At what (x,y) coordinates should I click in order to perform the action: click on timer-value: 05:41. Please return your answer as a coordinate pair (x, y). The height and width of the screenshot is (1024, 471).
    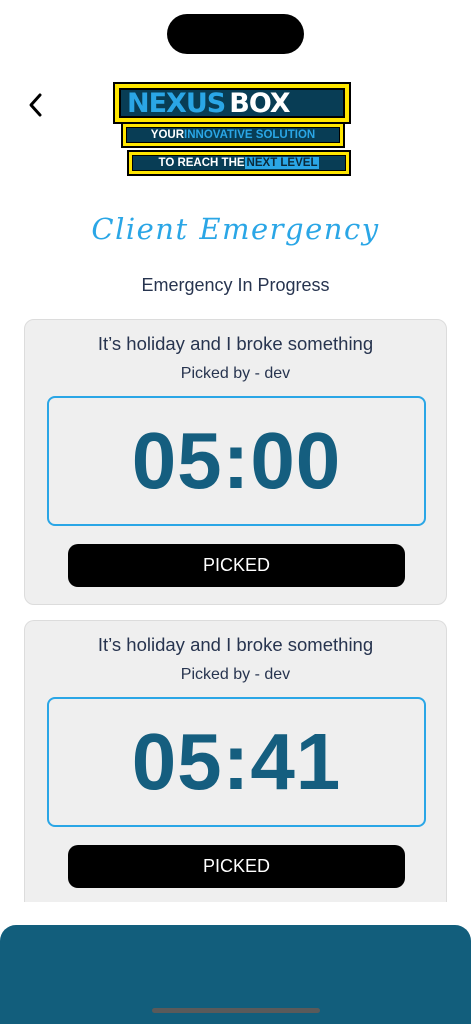
    Looking at the image, I should click on (236, 761).